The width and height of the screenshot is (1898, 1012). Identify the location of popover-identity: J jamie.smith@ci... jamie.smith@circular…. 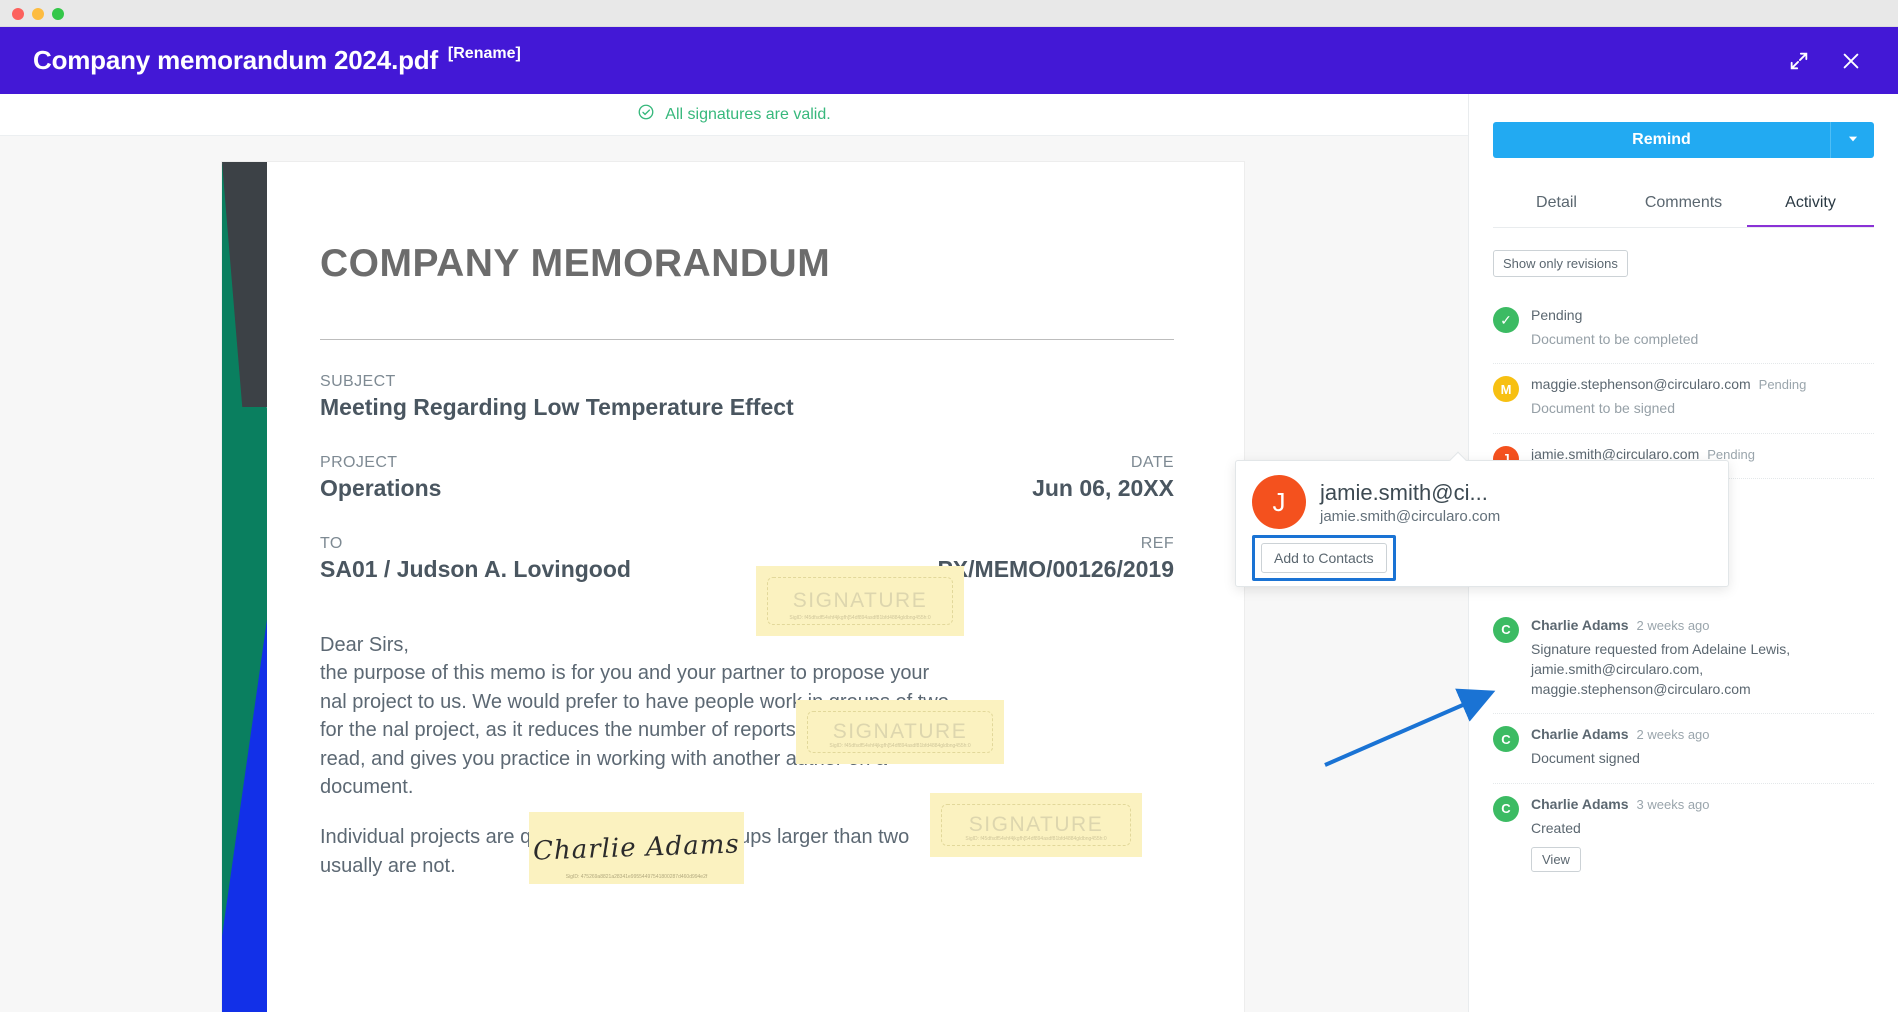
(1482, 502).